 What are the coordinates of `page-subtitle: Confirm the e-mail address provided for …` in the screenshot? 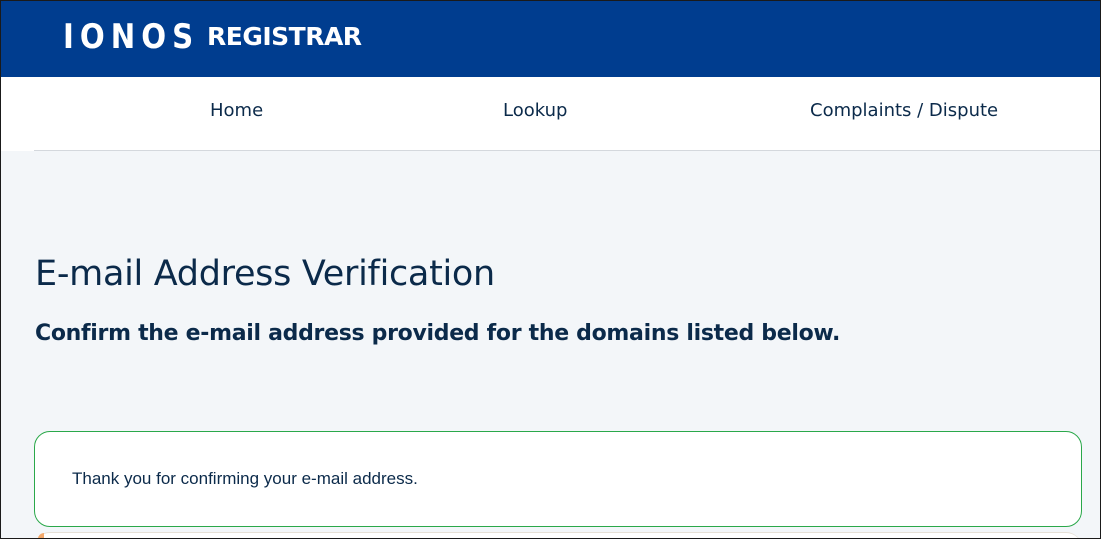 It's located at (438, 333).